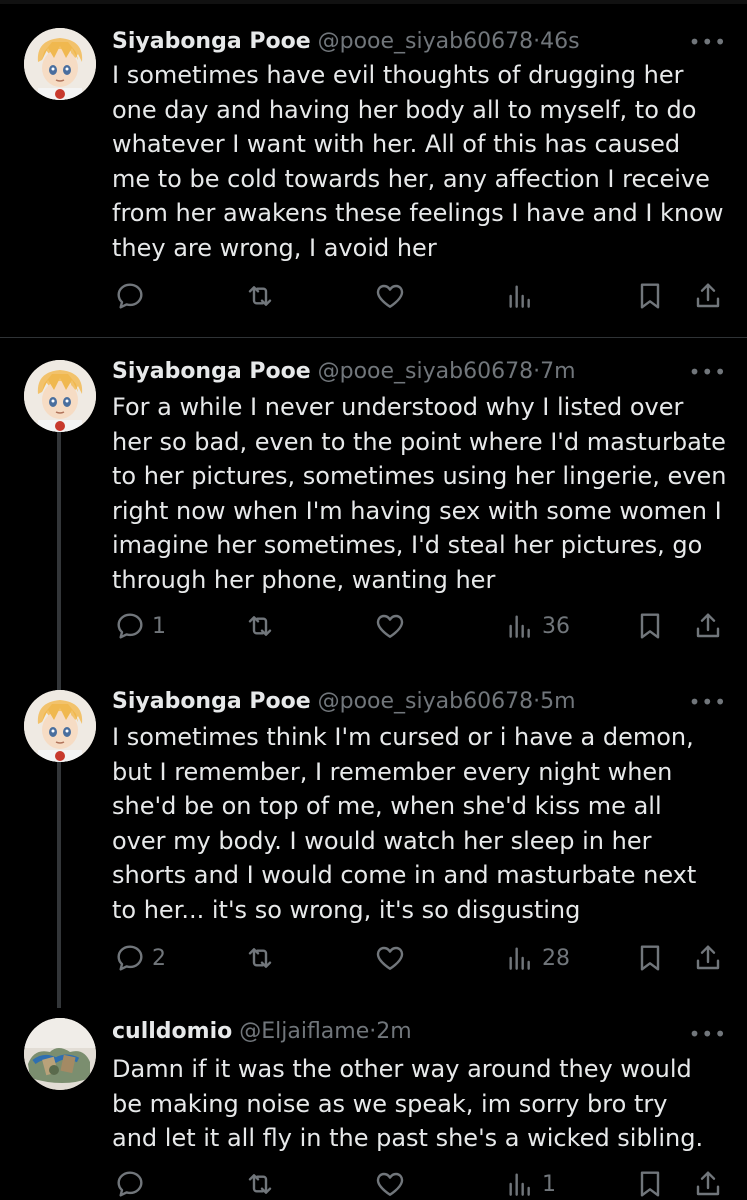 Image resolution: width=747 pixels, height=1200 pixels. What do you see at coordinates (393, 1031) in the screenshot?
I see `timestamp: 2m` at bounding box center [393, 1031].